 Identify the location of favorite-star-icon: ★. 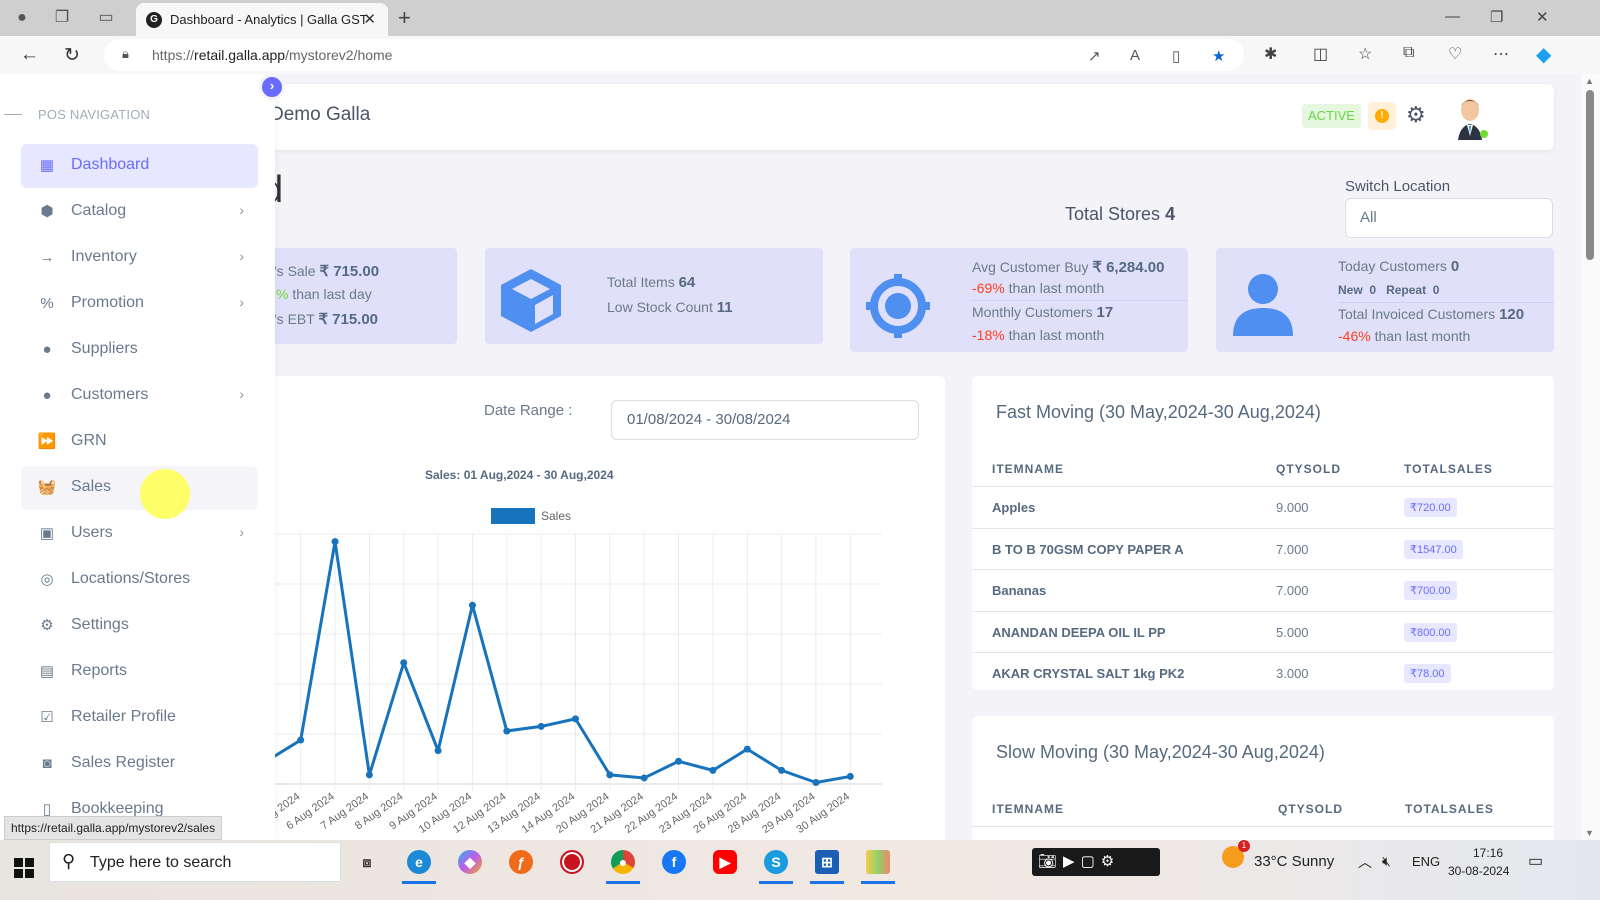
(1218, 56).